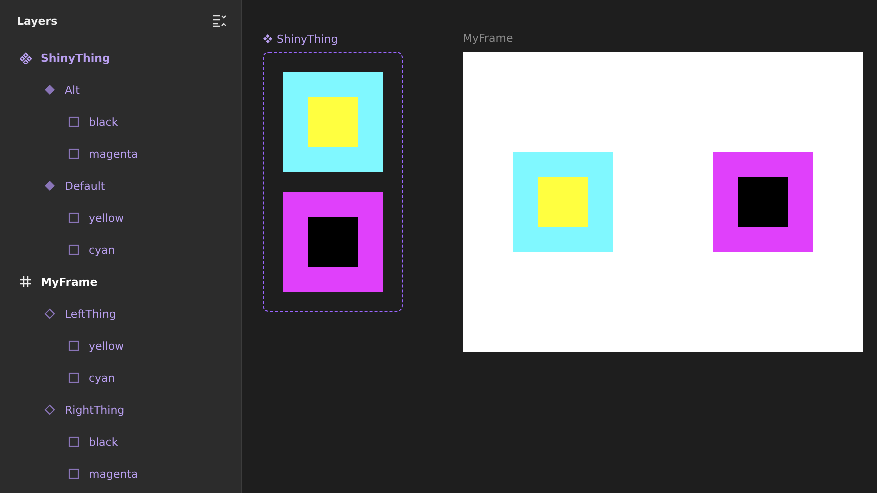  What do you see at coordinates (120, 314) in the screenshot?
I see `layer-row: LeftThing` at bounding box center [120, 314].